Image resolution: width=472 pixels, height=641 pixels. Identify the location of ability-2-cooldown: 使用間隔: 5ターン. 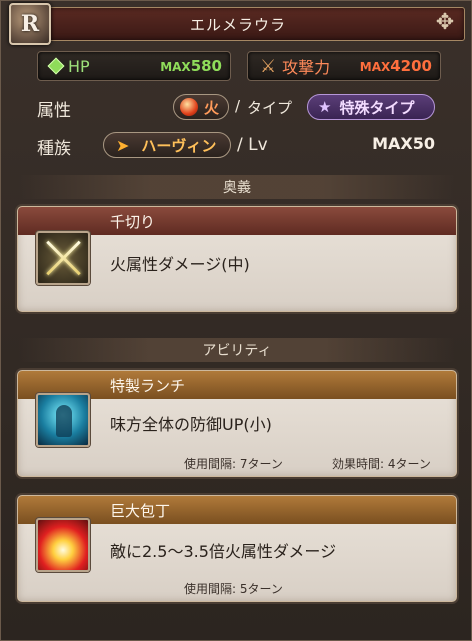
(233, 589).